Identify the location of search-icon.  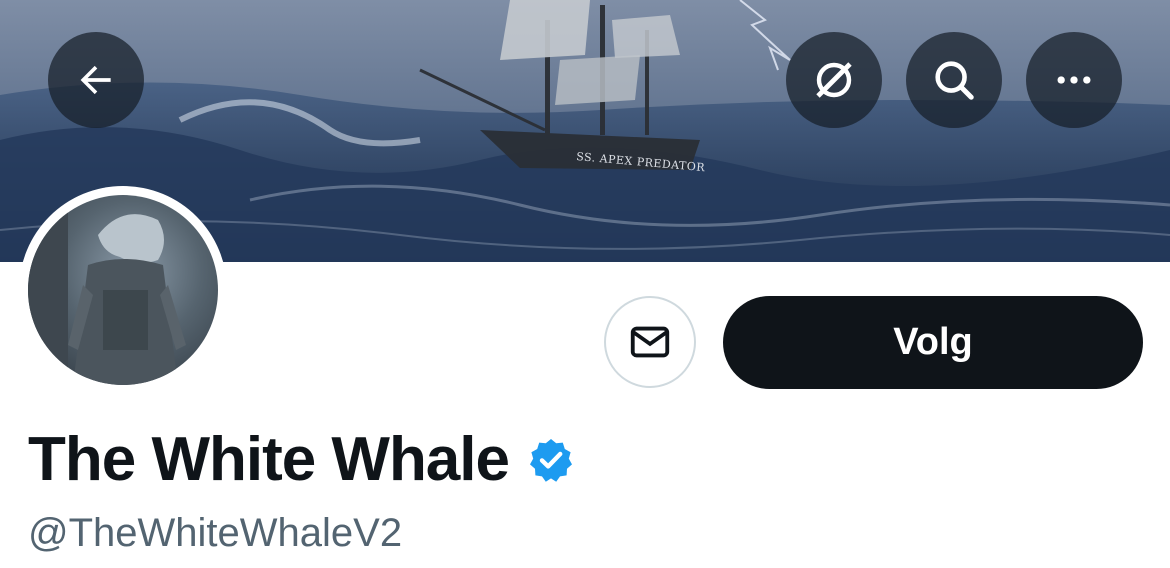
(954, 80).